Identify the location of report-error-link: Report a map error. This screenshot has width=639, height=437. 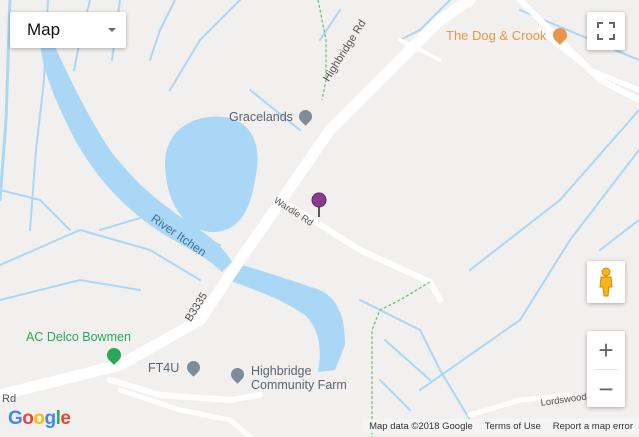
(593, 426).